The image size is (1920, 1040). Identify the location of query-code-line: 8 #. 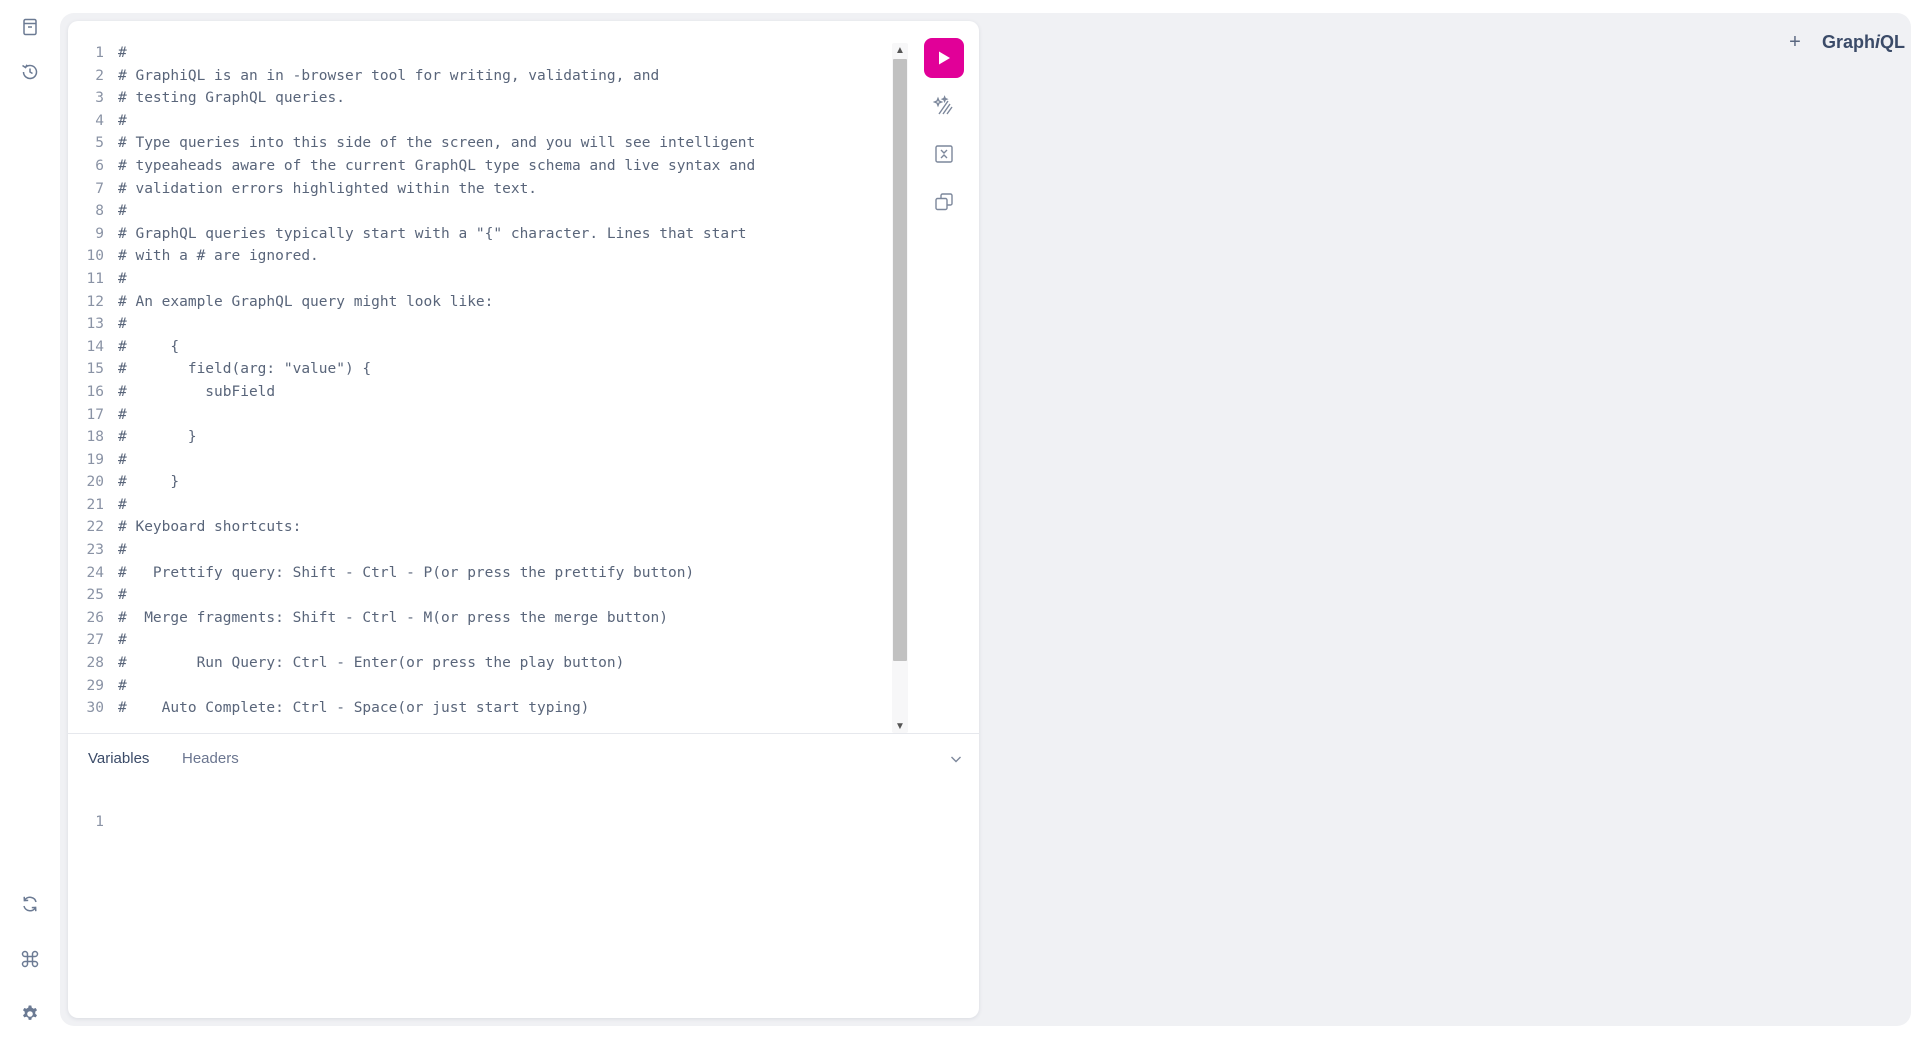
(478, 211).